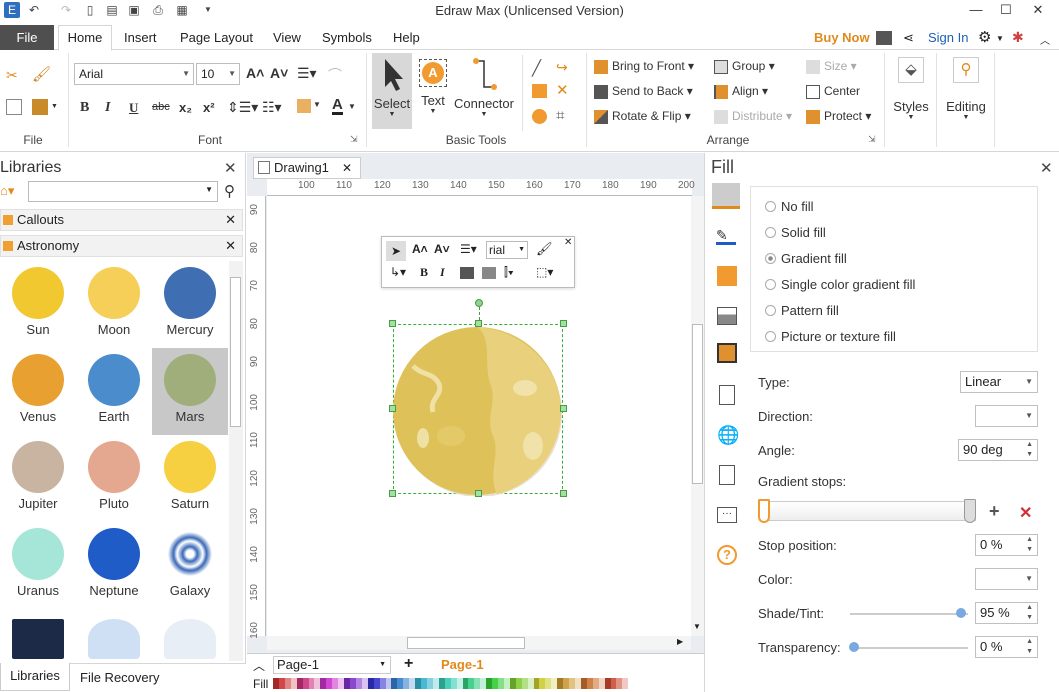 The image size is (1059, 692). I want to click on mini-align-icon: ☰▾, so click(468, 249).